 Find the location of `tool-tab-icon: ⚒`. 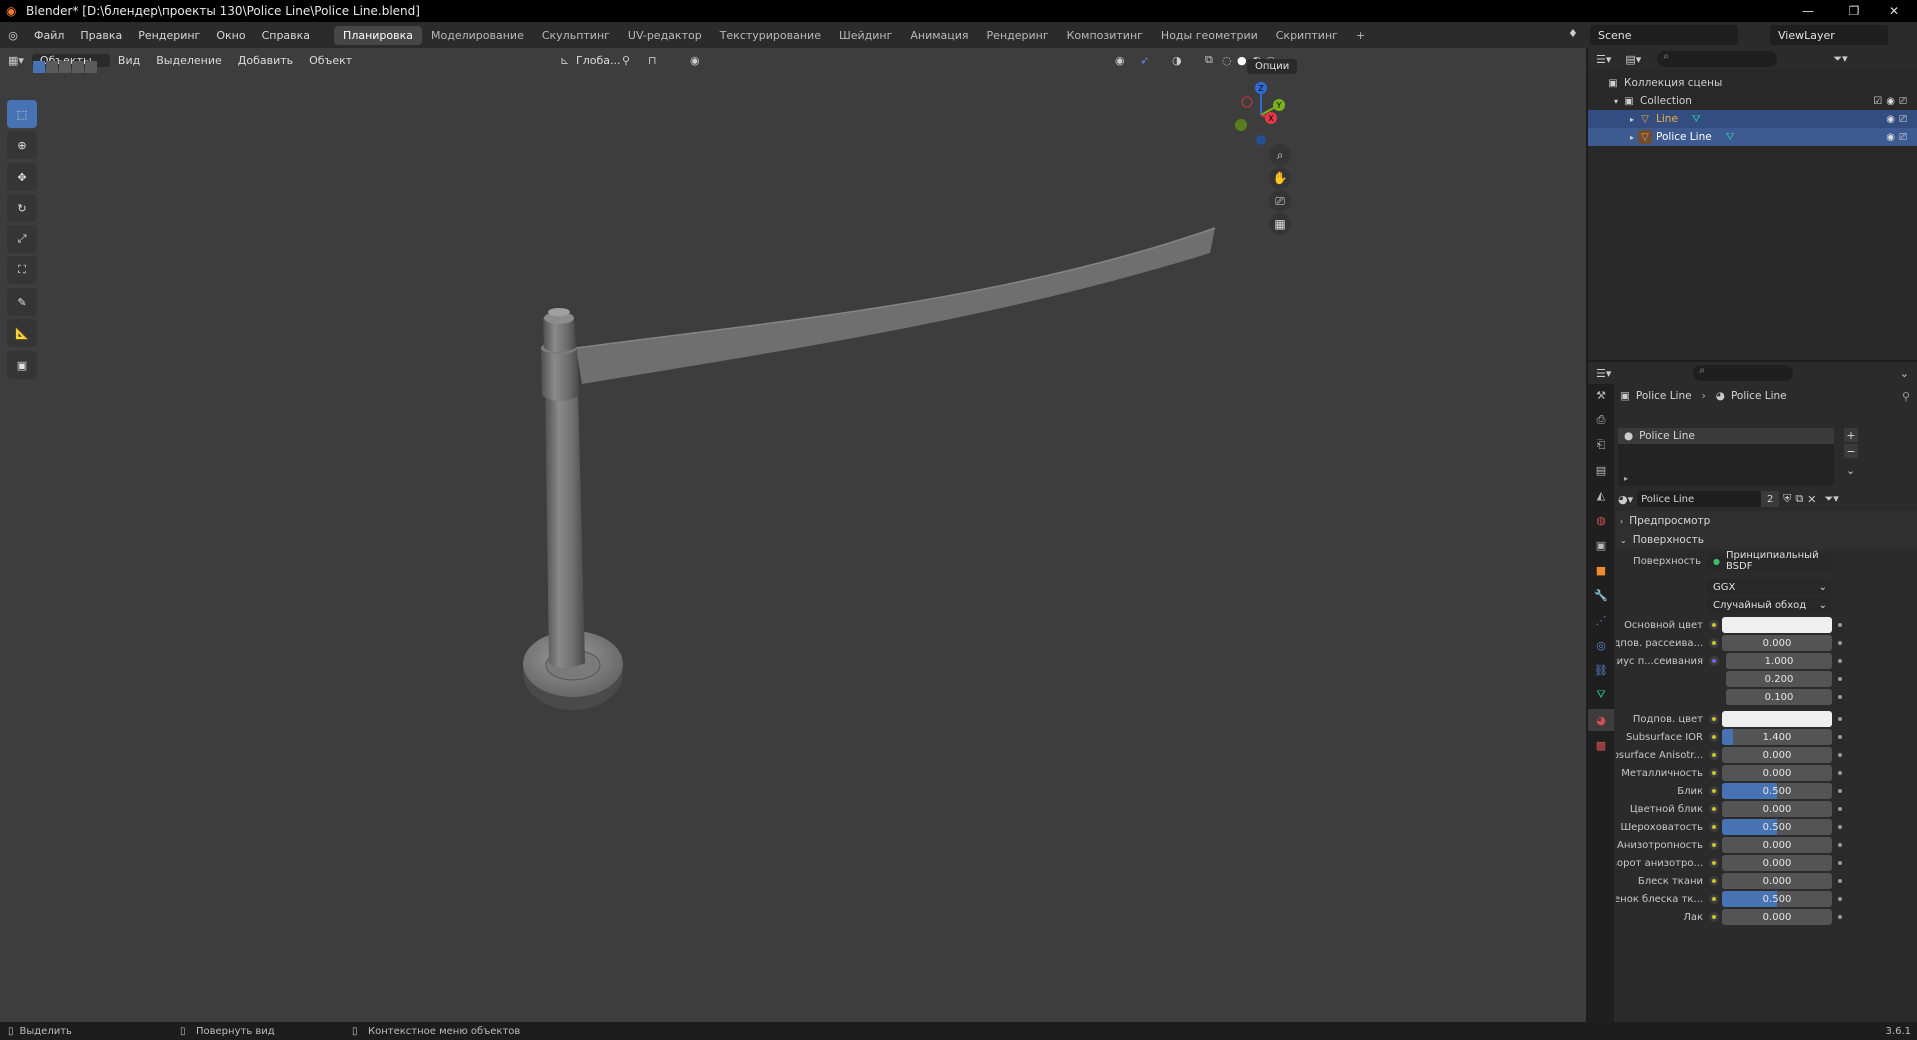

tool-tab-icon: ⚒ is located at coordinates (1601, 395).